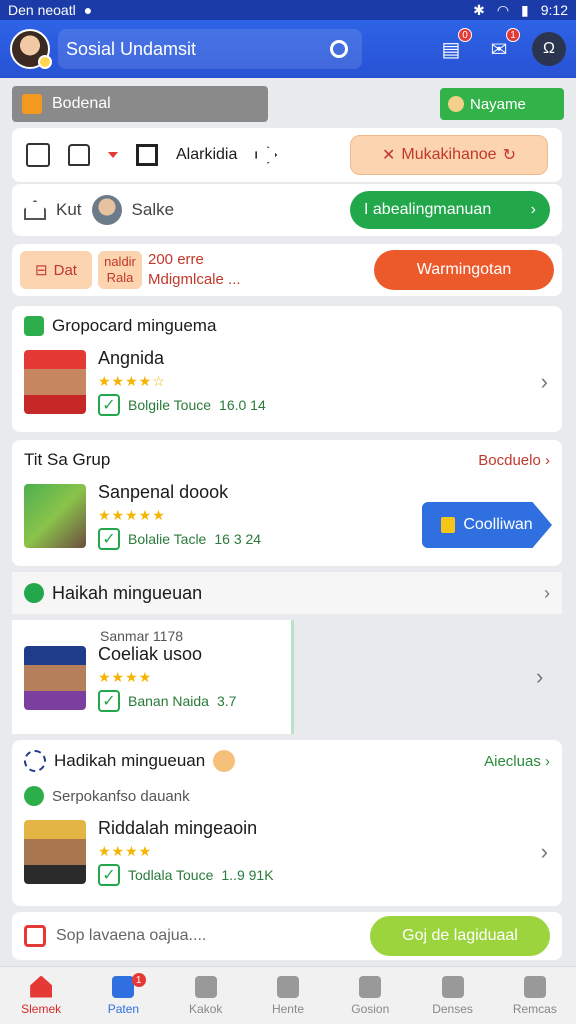 This screenshot has width=576, height=1024. What do you see at coordinates (449, 155) in the screenshot?
I see `peach-button: ✕ Mukakihanoe ↻` at bounding box center [449, 155].